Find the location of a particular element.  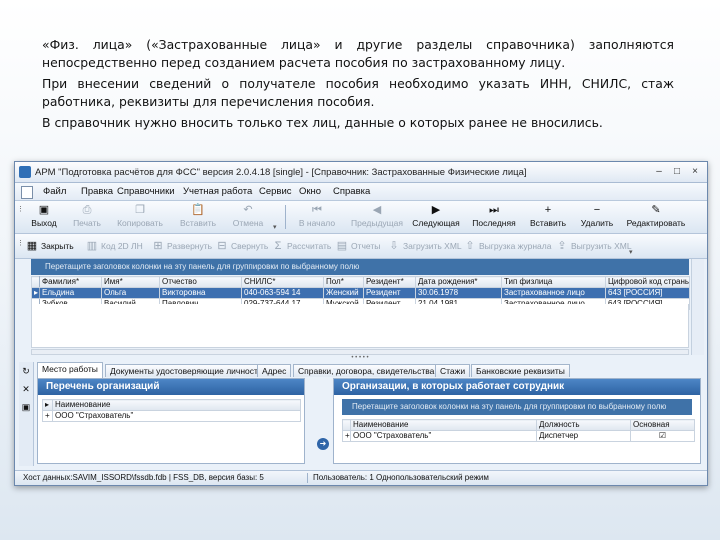

table-cell: Викторовна is located at coordinates (200, 293).